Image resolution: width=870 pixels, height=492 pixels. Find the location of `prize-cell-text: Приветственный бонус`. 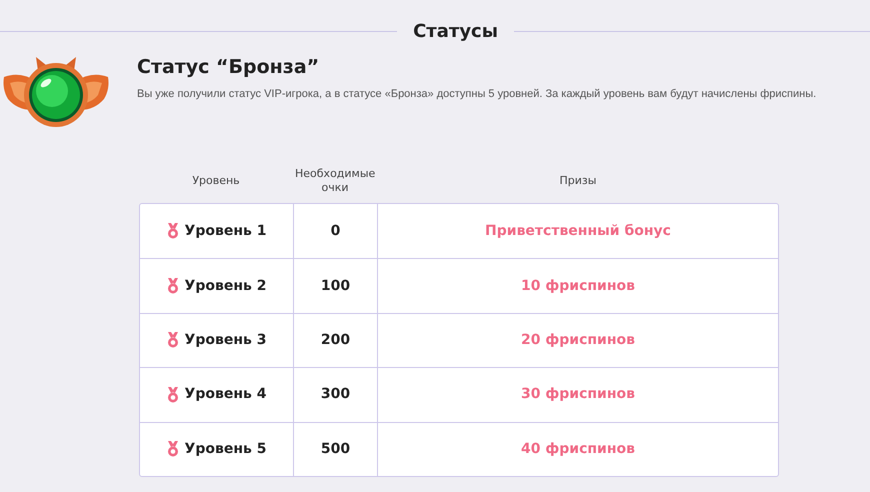

prize-cell-text: Приветственный бонус is located at coordinates (578, 231).